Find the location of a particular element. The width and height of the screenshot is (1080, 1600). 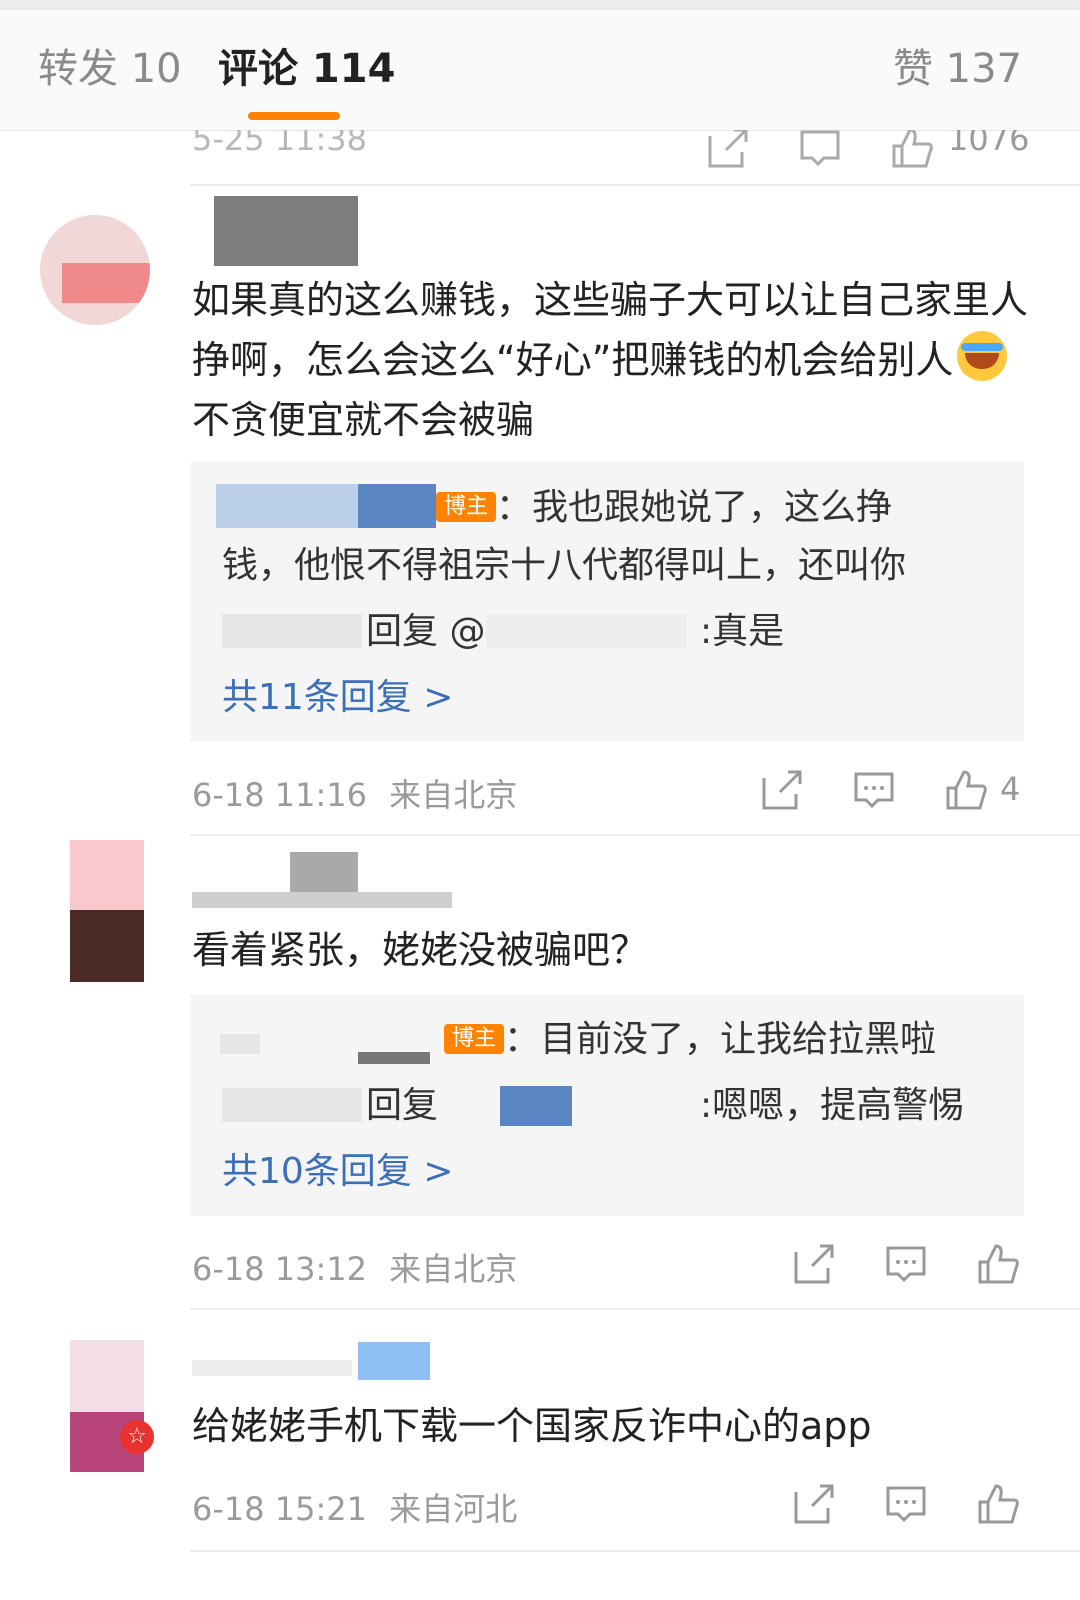

reply-line: :嗯嗯，提高警惕 is located at coordinates (832, 1105).